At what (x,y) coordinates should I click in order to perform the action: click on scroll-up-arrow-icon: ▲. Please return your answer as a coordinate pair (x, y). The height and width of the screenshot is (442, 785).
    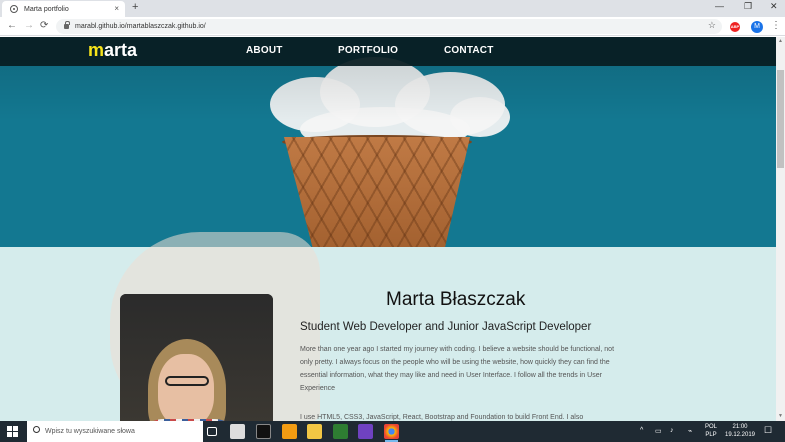
    Looking at the image, I should click on (780, 41).